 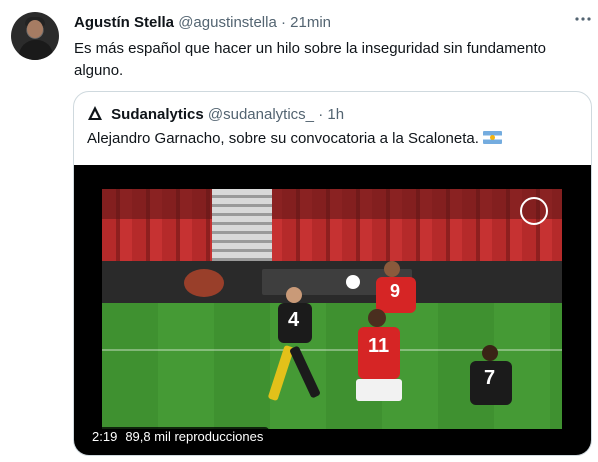 What do you see at coordinates (95, 113) in the screenshot?
I see `triangle-logo-icon` at bounding box center [95, 113].